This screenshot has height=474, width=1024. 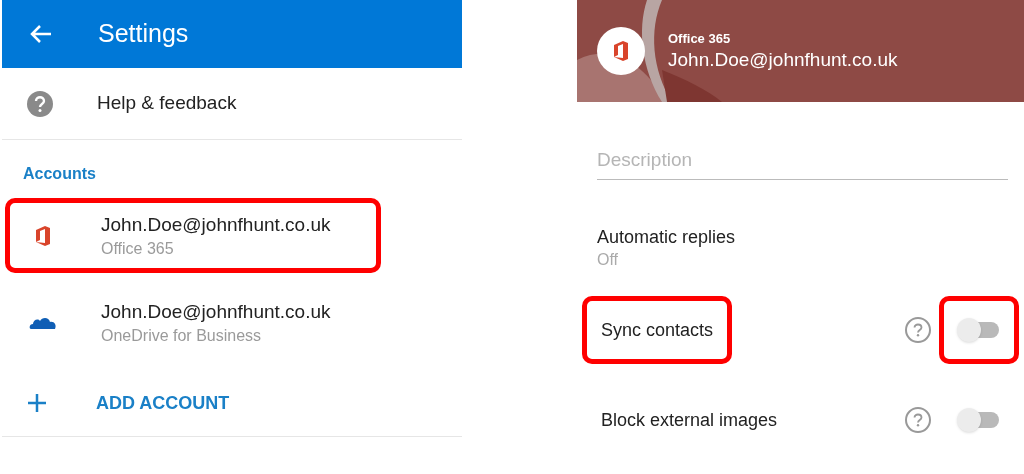 What do you see at coordinates (43, 322) in the screenshot?
I see `cloud-icon` at bounding box center [43, 322].